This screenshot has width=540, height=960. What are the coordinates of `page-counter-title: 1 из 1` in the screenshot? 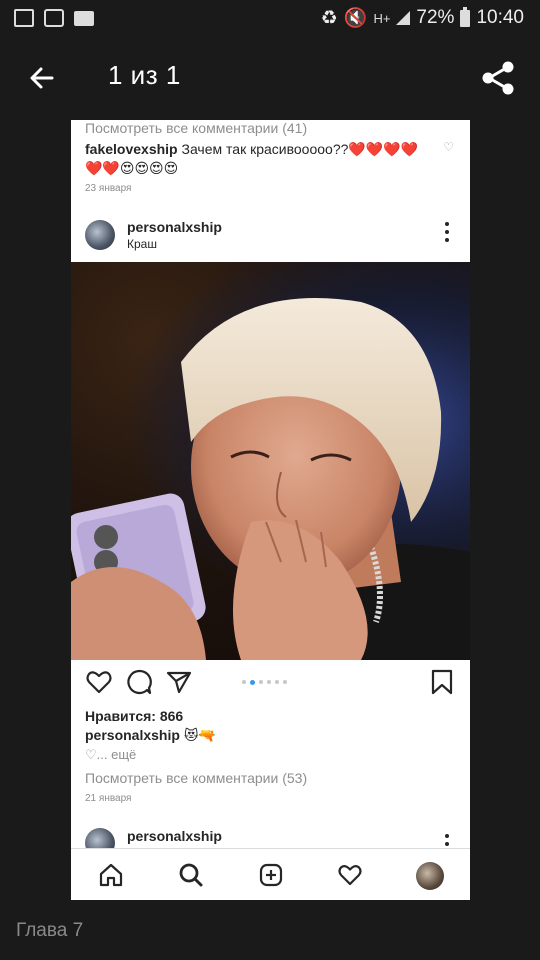 It's located at (144, 75).